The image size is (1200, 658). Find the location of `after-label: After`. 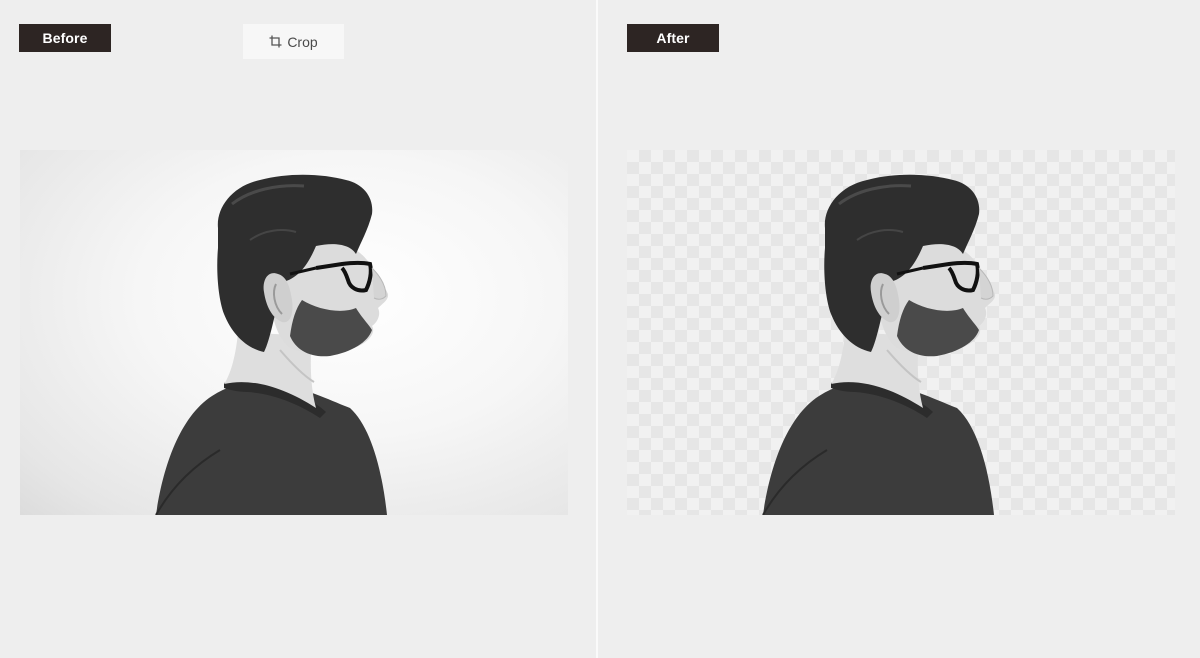

after-label: After is located at coordinates (673, 38).